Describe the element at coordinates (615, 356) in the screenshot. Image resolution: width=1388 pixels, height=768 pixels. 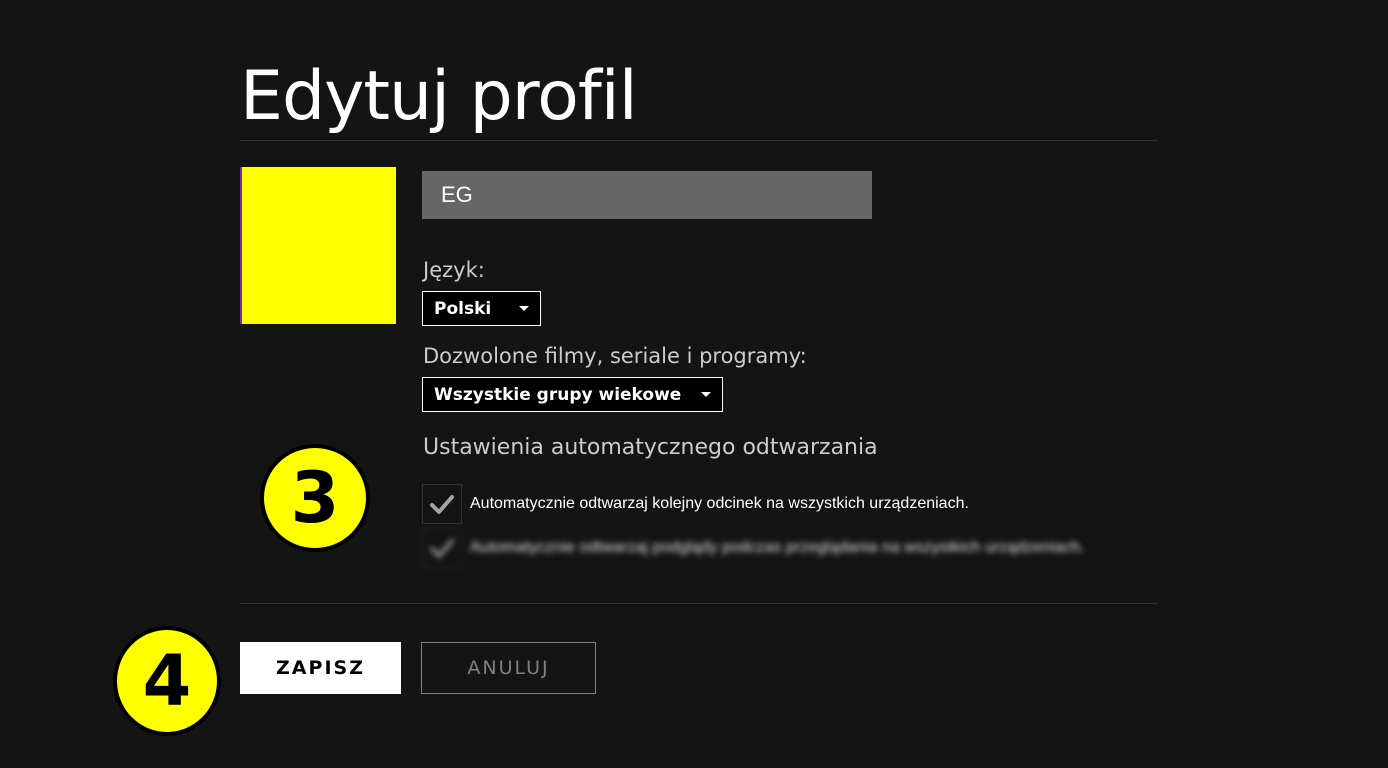
I see `maturity-label: Dozwolone filmy, seriale i programy:` at that location.